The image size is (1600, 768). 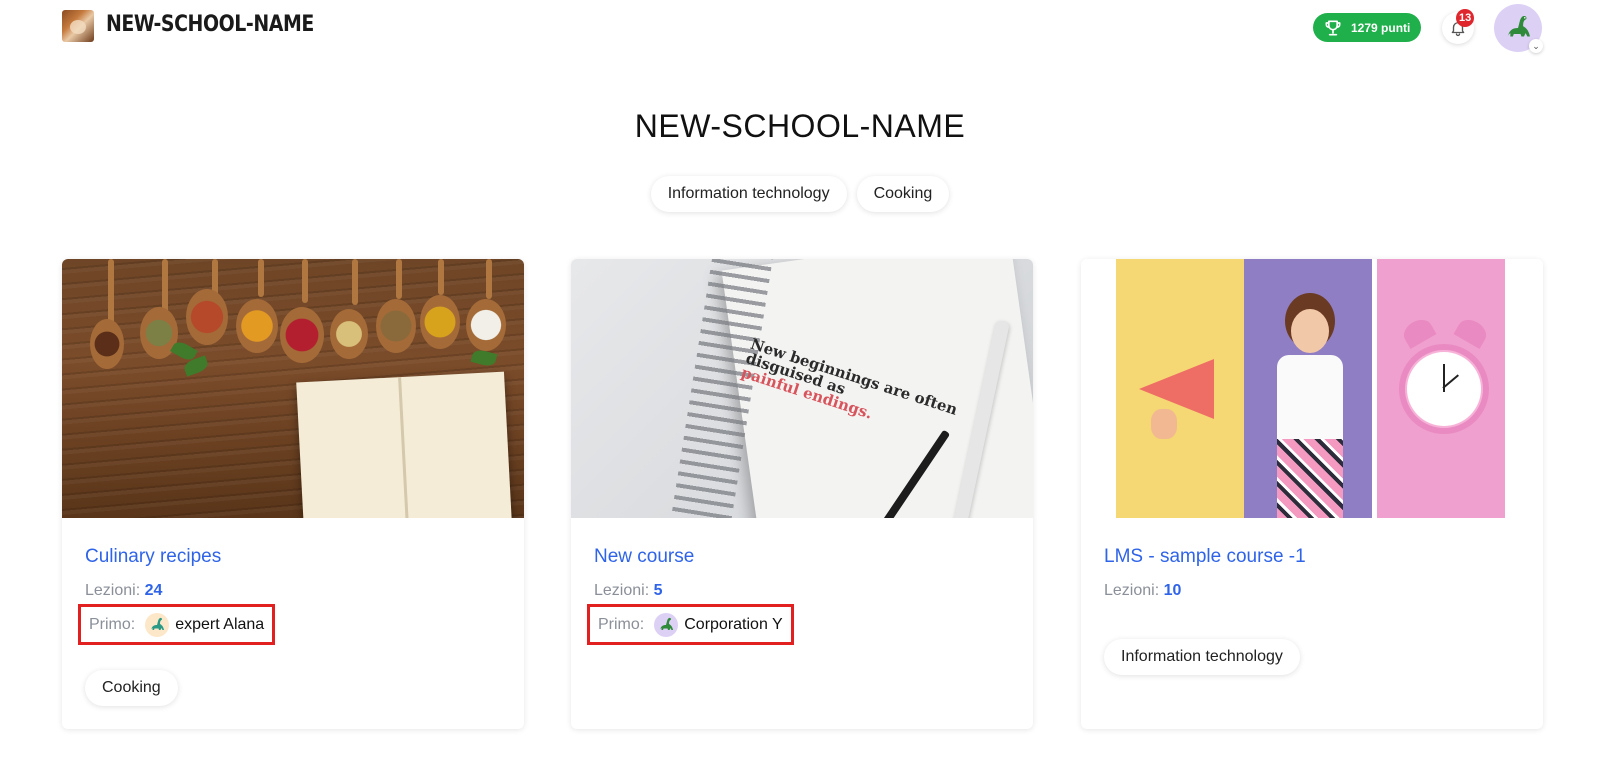 What do you see at coordinates (658, 590) in the screenshot?
I see `lessons-value: 5` at bounding box center [658, 590].